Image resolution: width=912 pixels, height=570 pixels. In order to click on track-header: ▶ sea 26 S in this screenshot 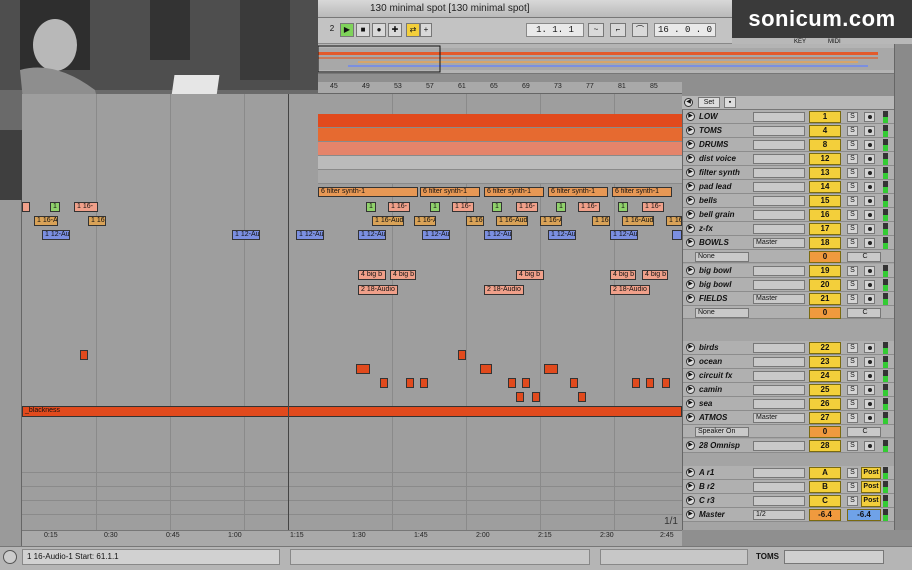, I will do `click(789, 404)`.